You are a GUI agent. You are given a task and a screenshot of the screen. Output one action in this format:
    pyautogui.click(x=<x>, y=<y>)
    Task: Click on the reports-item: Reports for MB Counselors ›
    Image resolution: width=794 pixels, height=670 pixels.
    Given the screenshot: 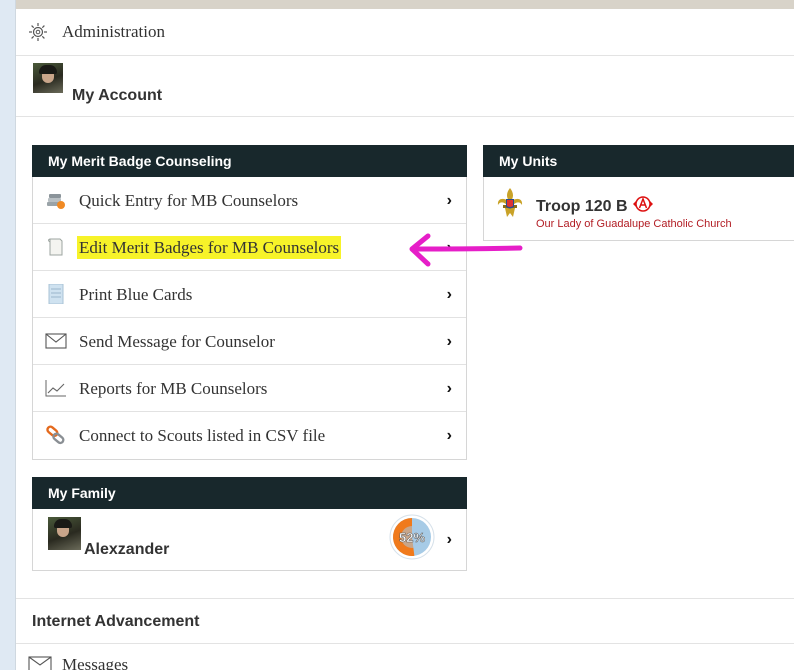 What is the action you would take?
    pyautogui.click(x=249, y=388)
    